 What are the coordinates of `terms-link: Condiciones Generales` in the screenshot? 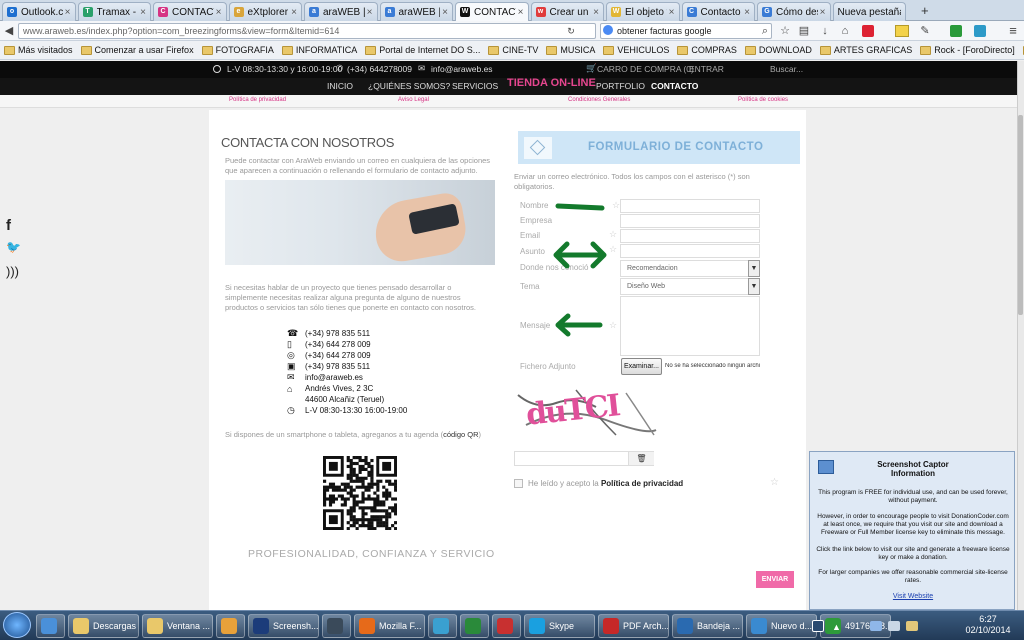 It's located at (599, 100).